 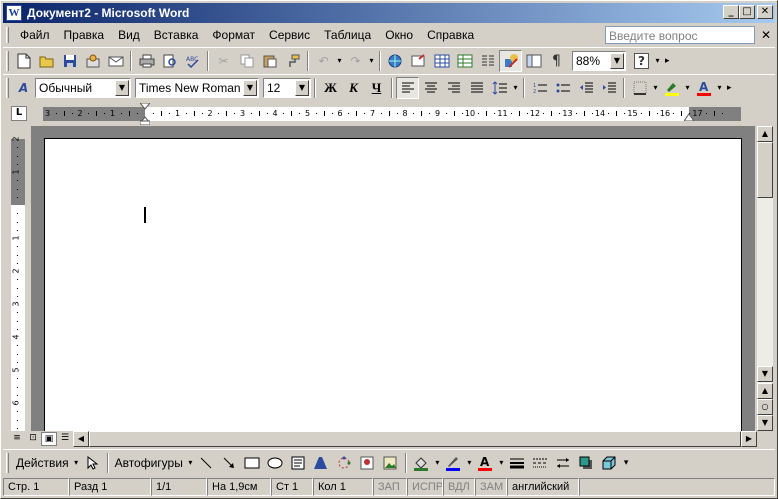 What do you see at coordinates (395, 61) in the screenshot?
I see `hyperlink-globe-icon` at bounding box center [395, 61].